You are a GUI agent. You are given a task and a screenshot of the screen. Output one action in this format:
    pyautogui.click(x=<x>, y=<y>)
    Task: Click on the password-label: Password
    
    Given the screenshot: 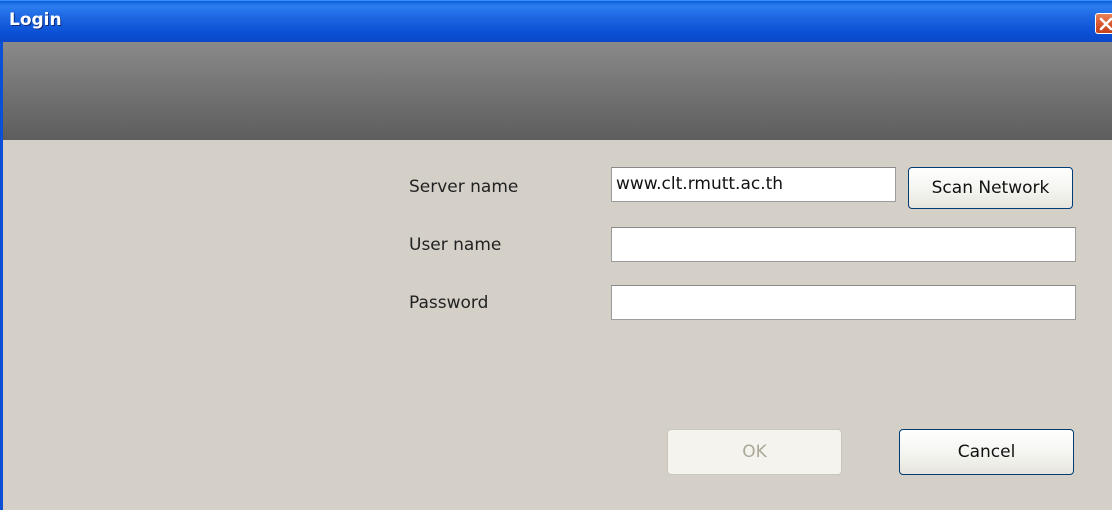 What is the action you would take?
    pyautogui.click(x=449, y=303)
    